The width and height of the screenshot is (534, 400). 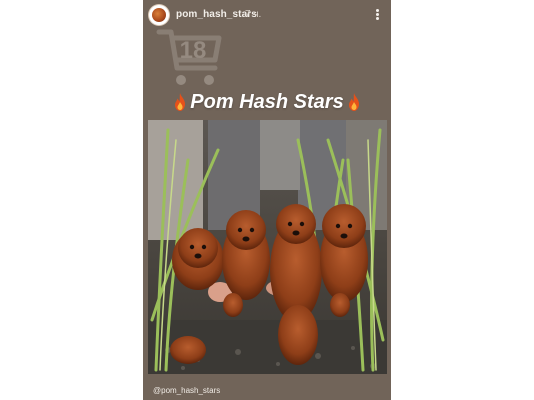 I want to click on story-title-text: Pom Hash Stars, so click(x=267, y=101).